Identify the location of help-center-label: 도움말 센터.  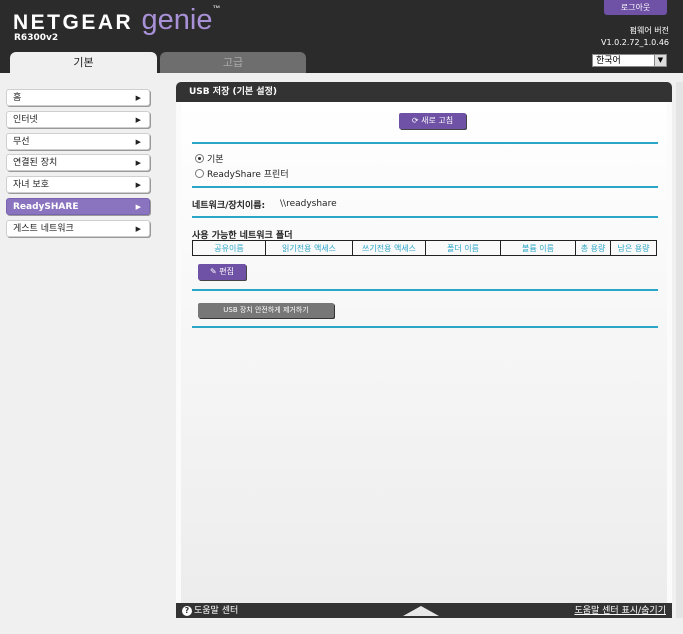
(216, 611).